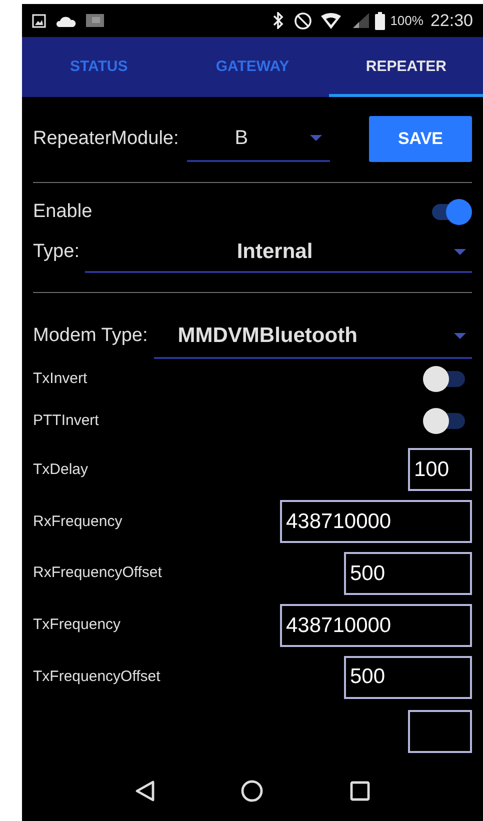  Describe the element at coordinates (278, 252) in the screenshot. I see `type-dropdown: Internal` at that location.